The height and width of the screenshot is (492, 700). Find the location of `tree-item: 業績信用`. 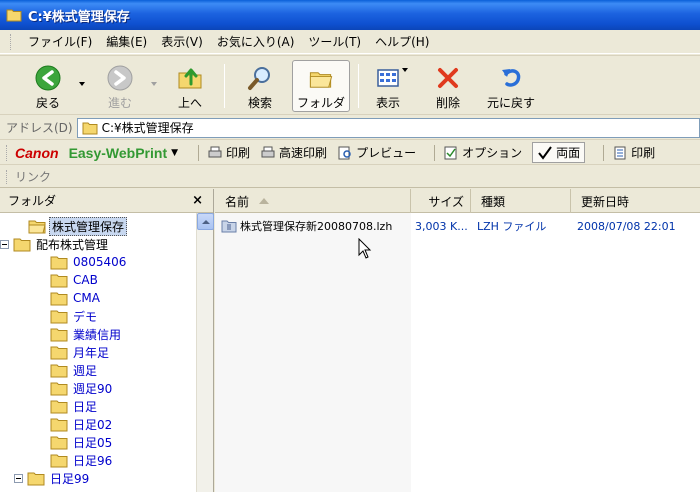

tree-item: 業績信用 is located at coordinates (86, 334).